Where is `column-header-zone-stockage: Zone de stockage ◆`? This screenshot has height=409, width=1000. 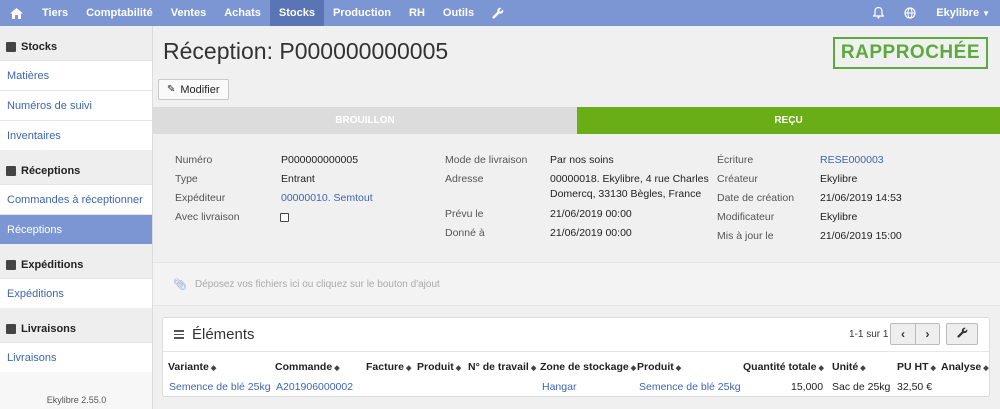
column-header-zone-stockage: Zone de stockage ◆ is located at coordinates (588, 367).